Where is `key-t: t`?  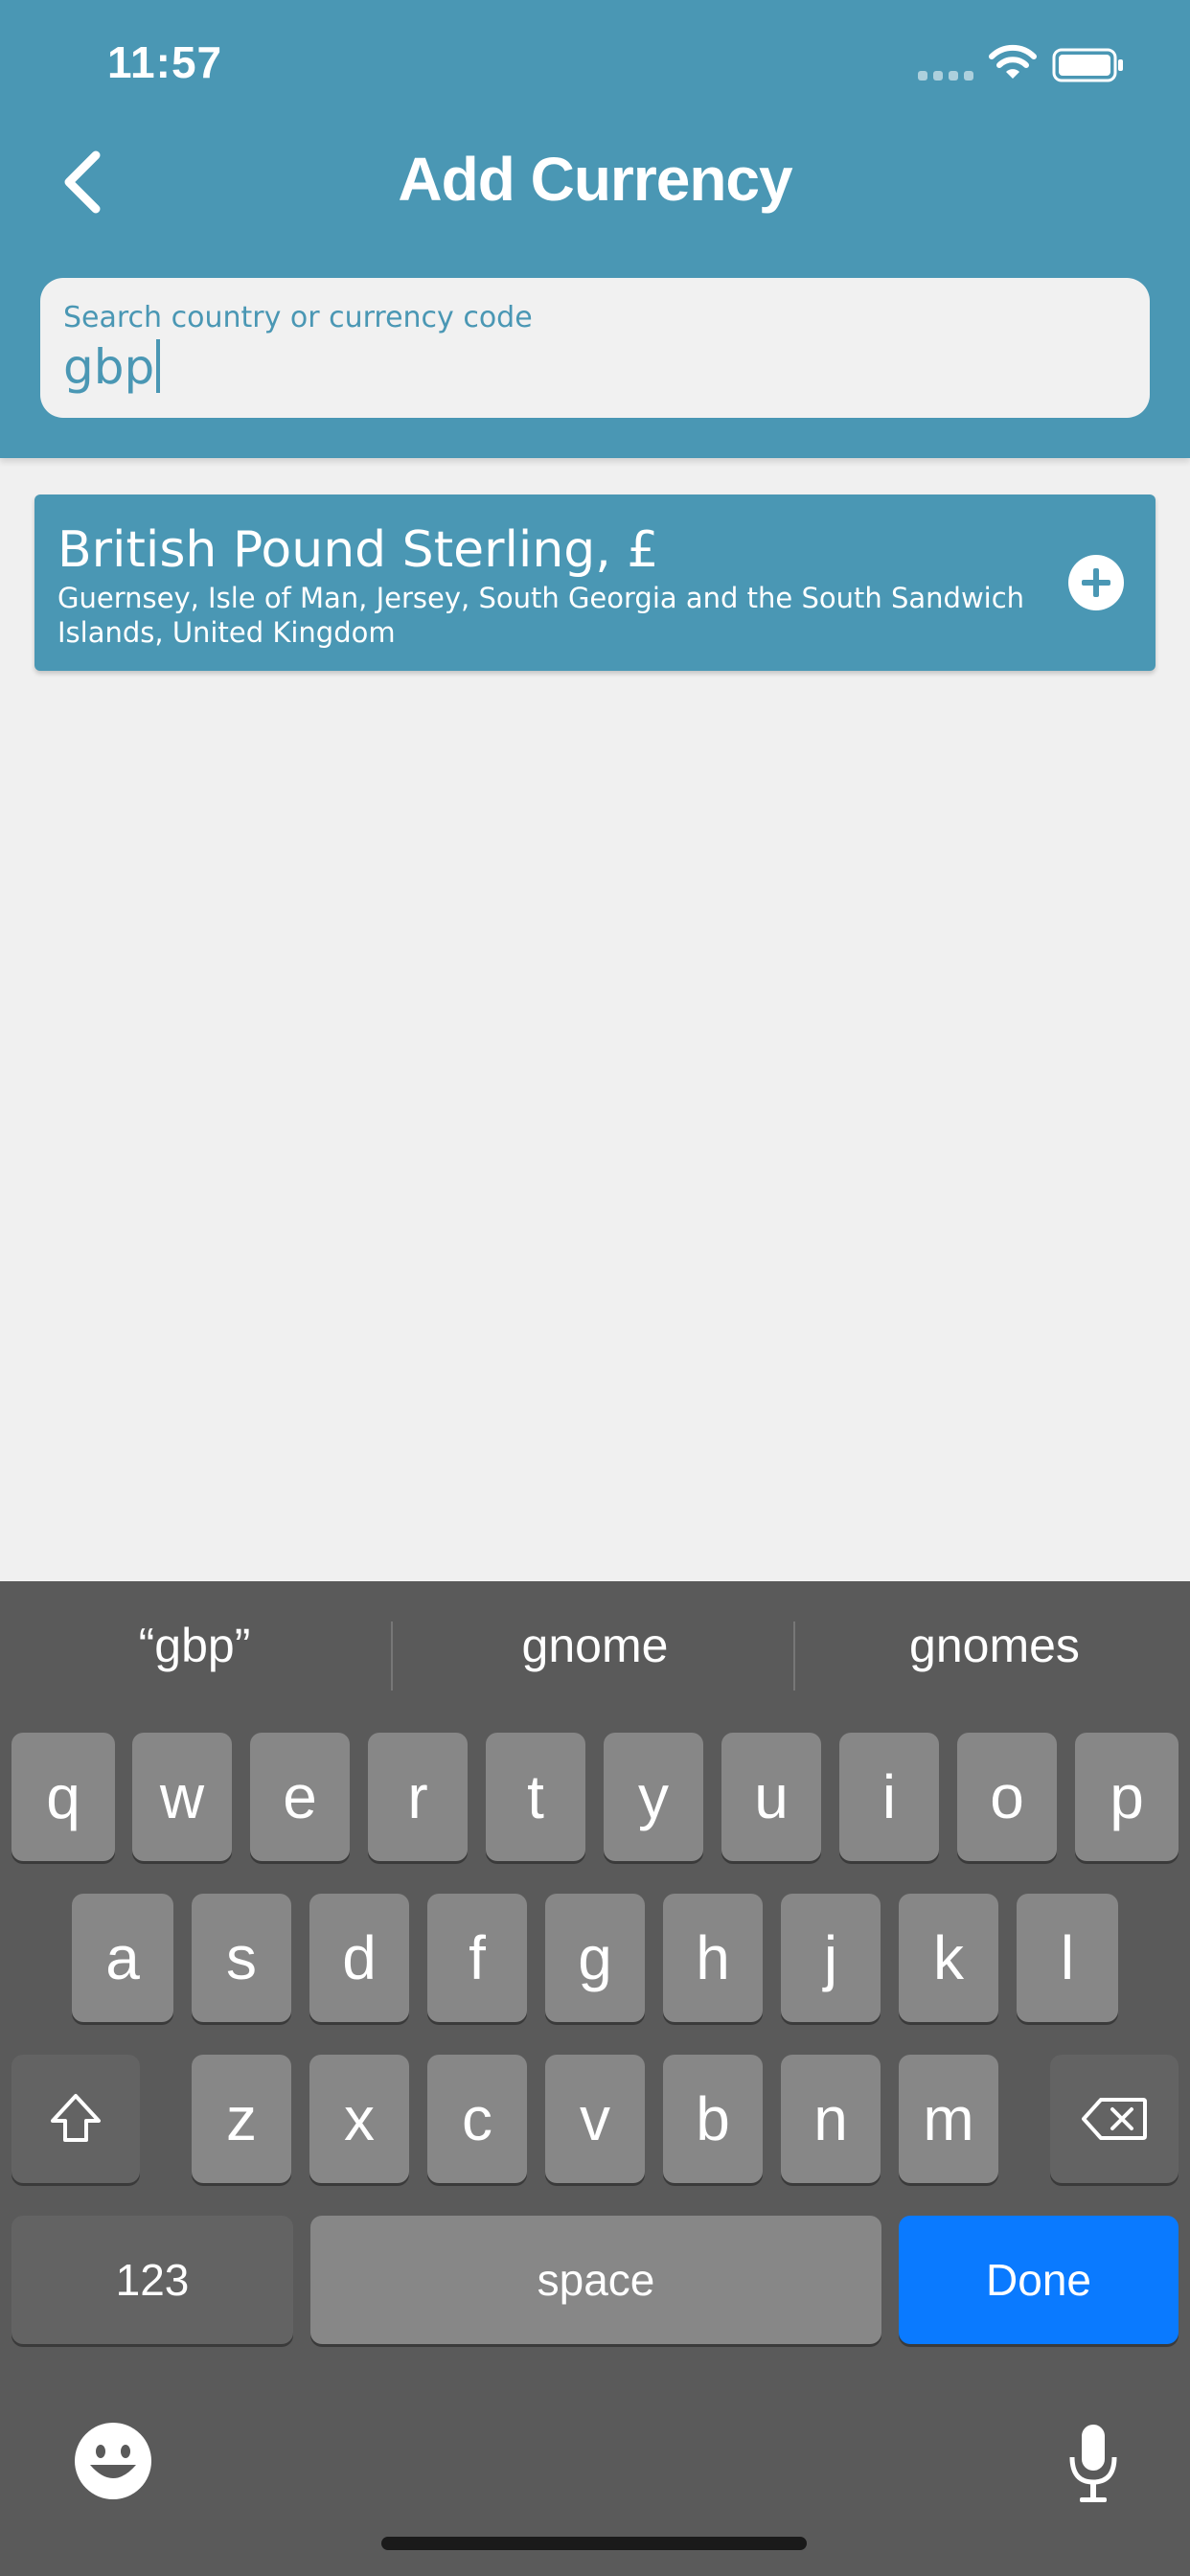
key-t: t is located at coordinates (536, 1797).